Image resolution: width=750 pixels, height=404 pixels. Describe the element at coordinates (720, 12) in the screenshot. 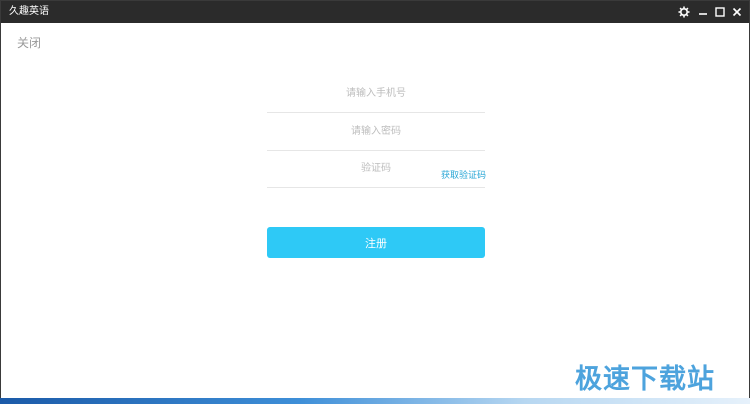

I see `maximize-icon` at that location.